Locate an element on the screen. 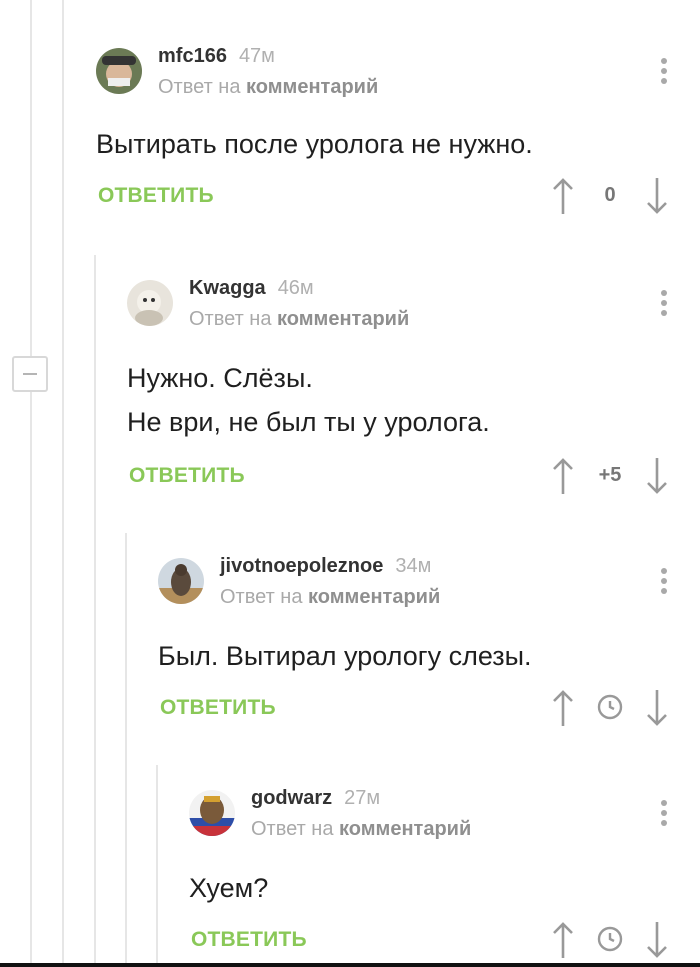  username: jivotnoepoleznoe is located at coordinates (301, 566).